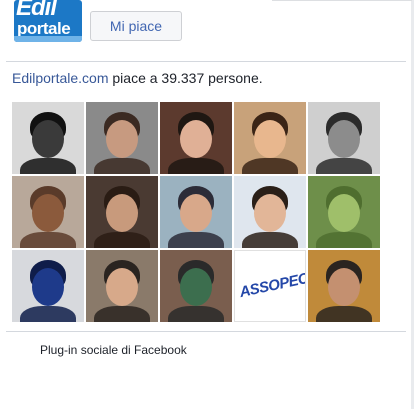 The image size is (414, 409). I want to click on page-link: Edilportale.com, so click(60, 78).